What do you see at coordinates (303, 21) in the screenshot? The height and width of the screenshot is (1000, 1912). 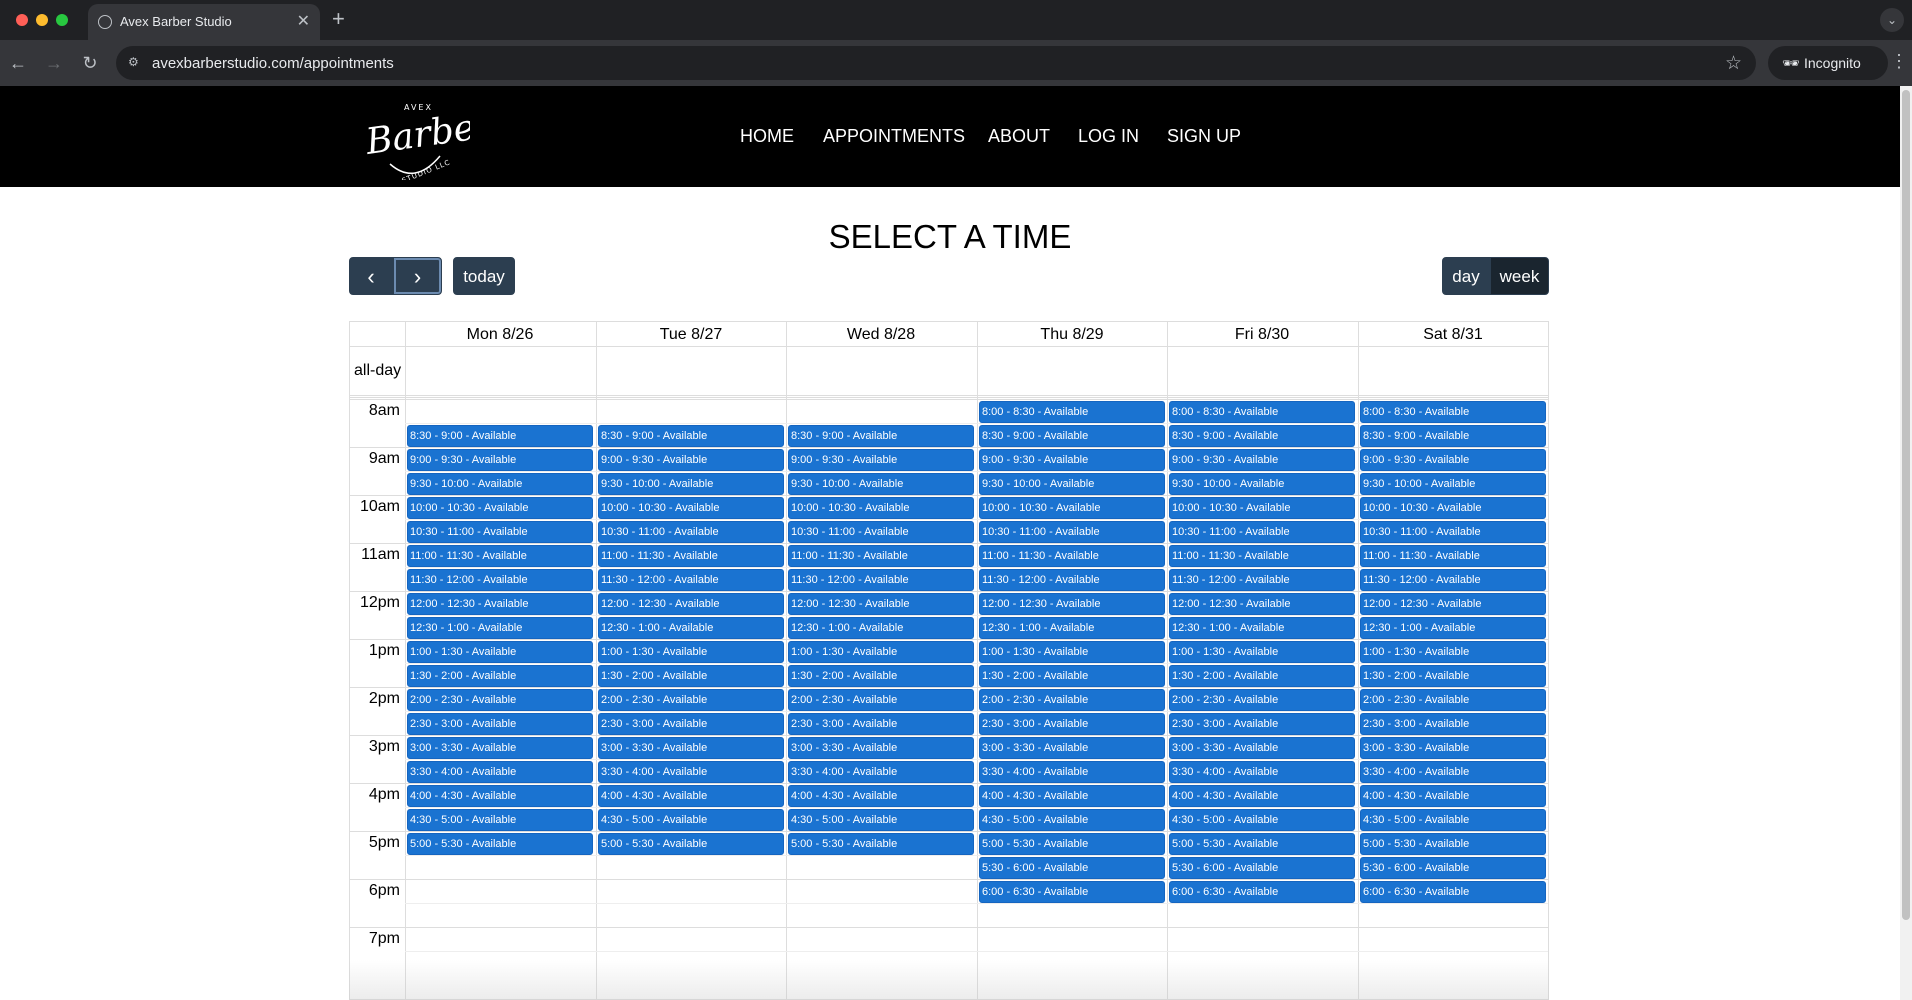 I see `close-tab-icon: ✕` at bounding box center [303, 21].